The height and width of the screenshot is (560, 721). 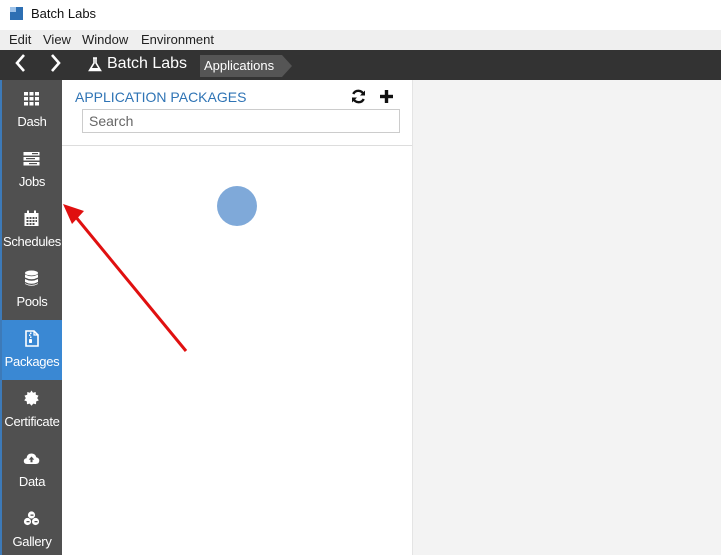 What do you see at coordinates (56, 63) in the screenshot?
I see `chevron-right-icon` at bounding box center [56, 63].